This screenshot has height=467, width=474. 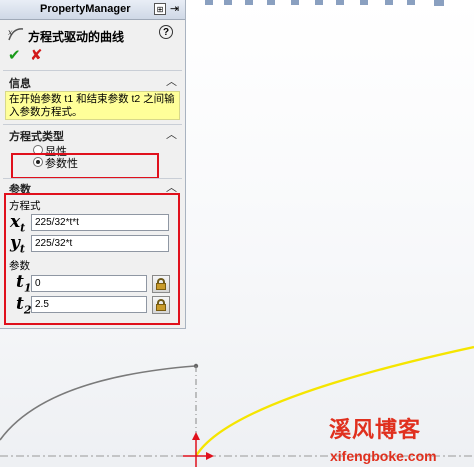 What do you see at coordinates (439, 3) in the screenshot?
I see `monitor-icon` at bounding box center [439, 3].